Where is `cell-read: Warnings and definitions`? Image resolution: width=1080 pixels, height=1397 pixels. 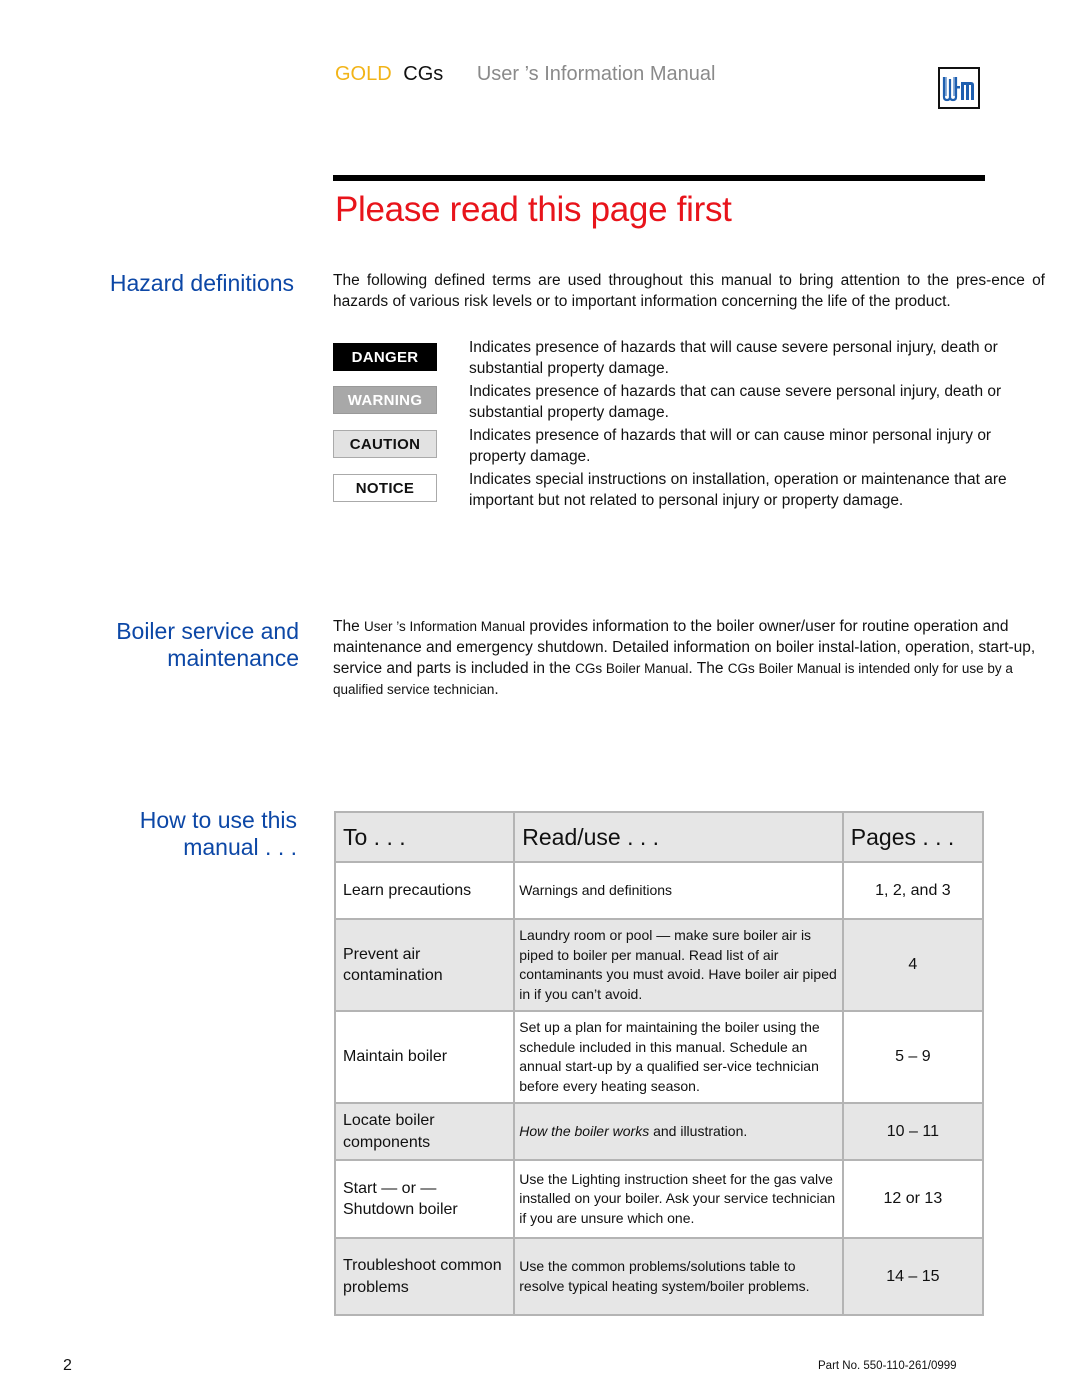 cell-read: Warnings and definitions is located at coordinates (678, 890).